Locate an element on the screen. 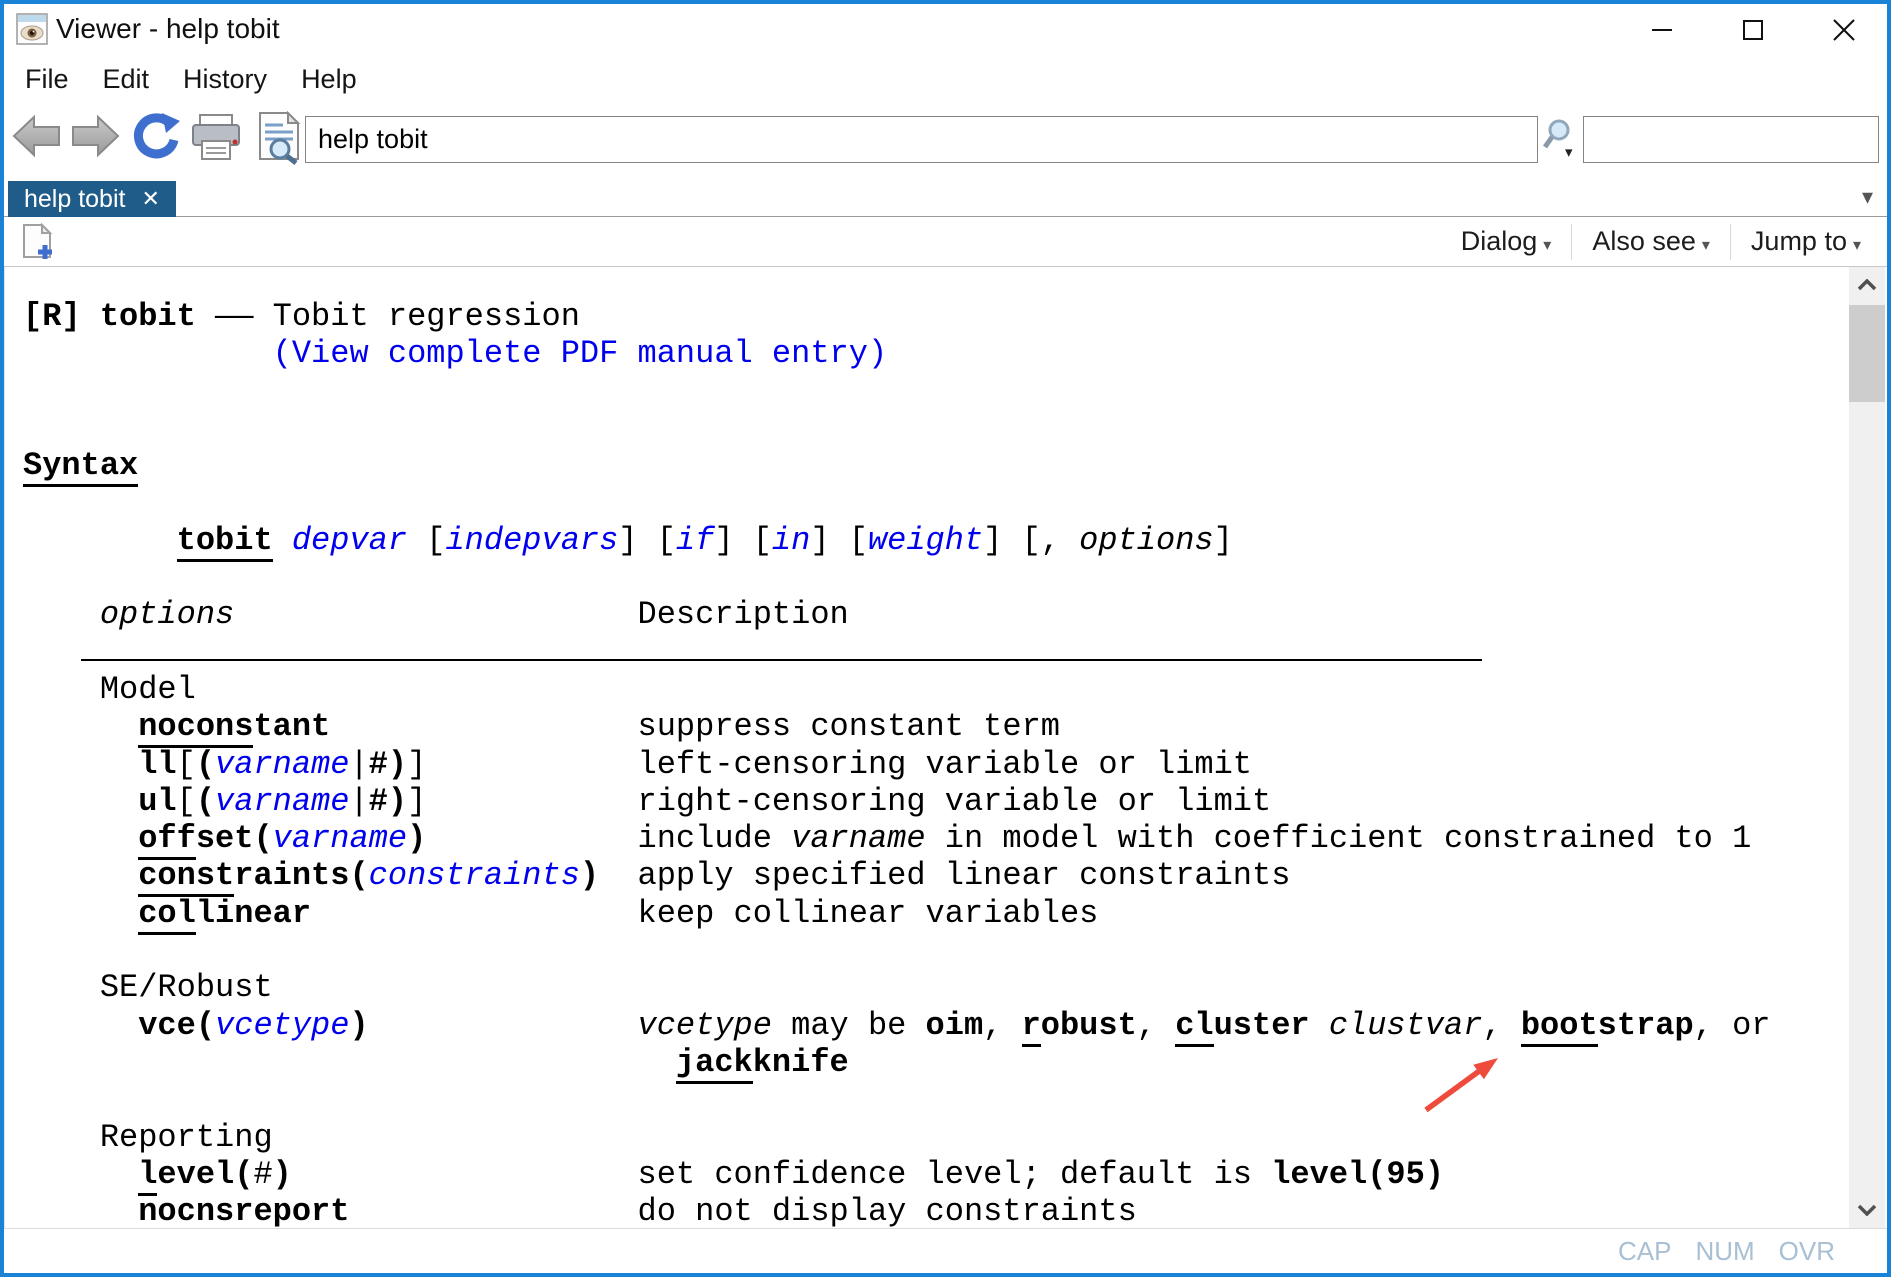  help-link: depvar is located at coordinates (349, 540).